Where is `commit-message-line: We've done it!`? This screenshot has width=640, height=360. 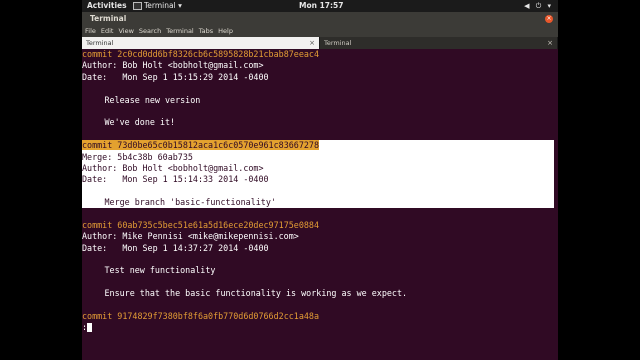
commit-message-line: We've done it! is located at coordinates (320, 122).